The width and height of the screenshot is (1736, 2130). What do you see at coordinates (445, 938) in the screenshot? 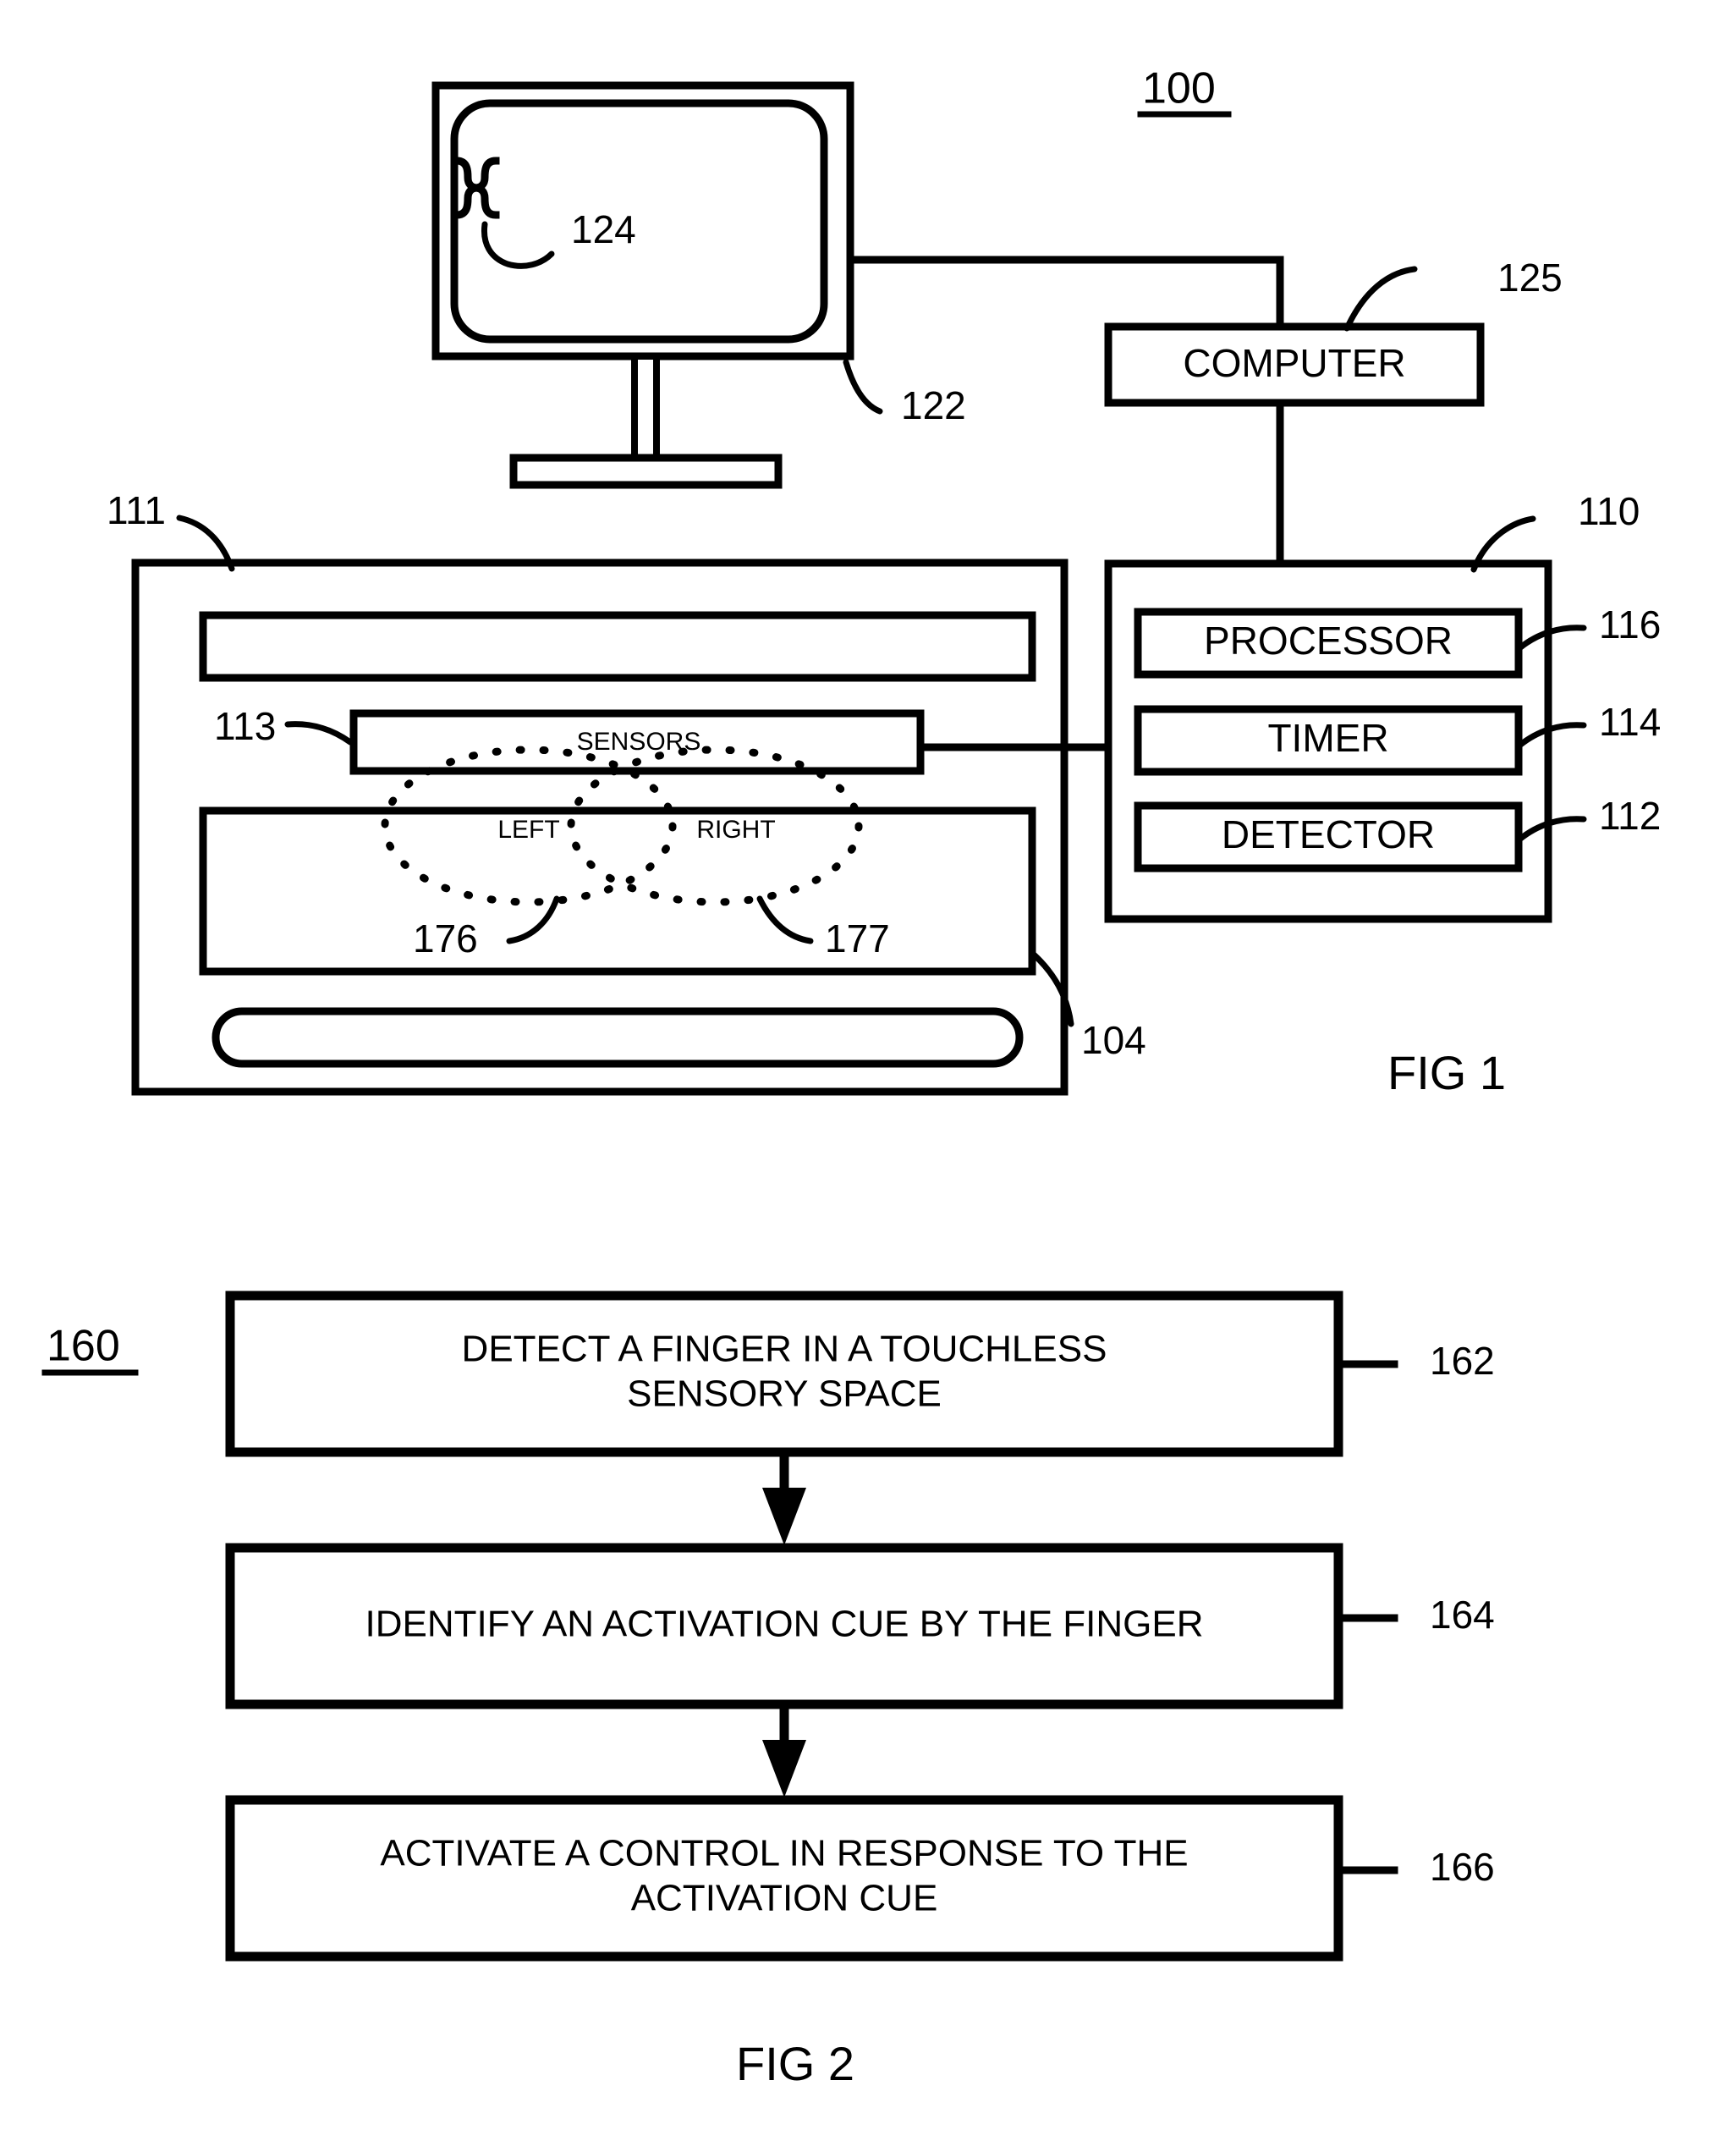
I see `left-zone-ref-number: 176` at bounding box center [445, 938].